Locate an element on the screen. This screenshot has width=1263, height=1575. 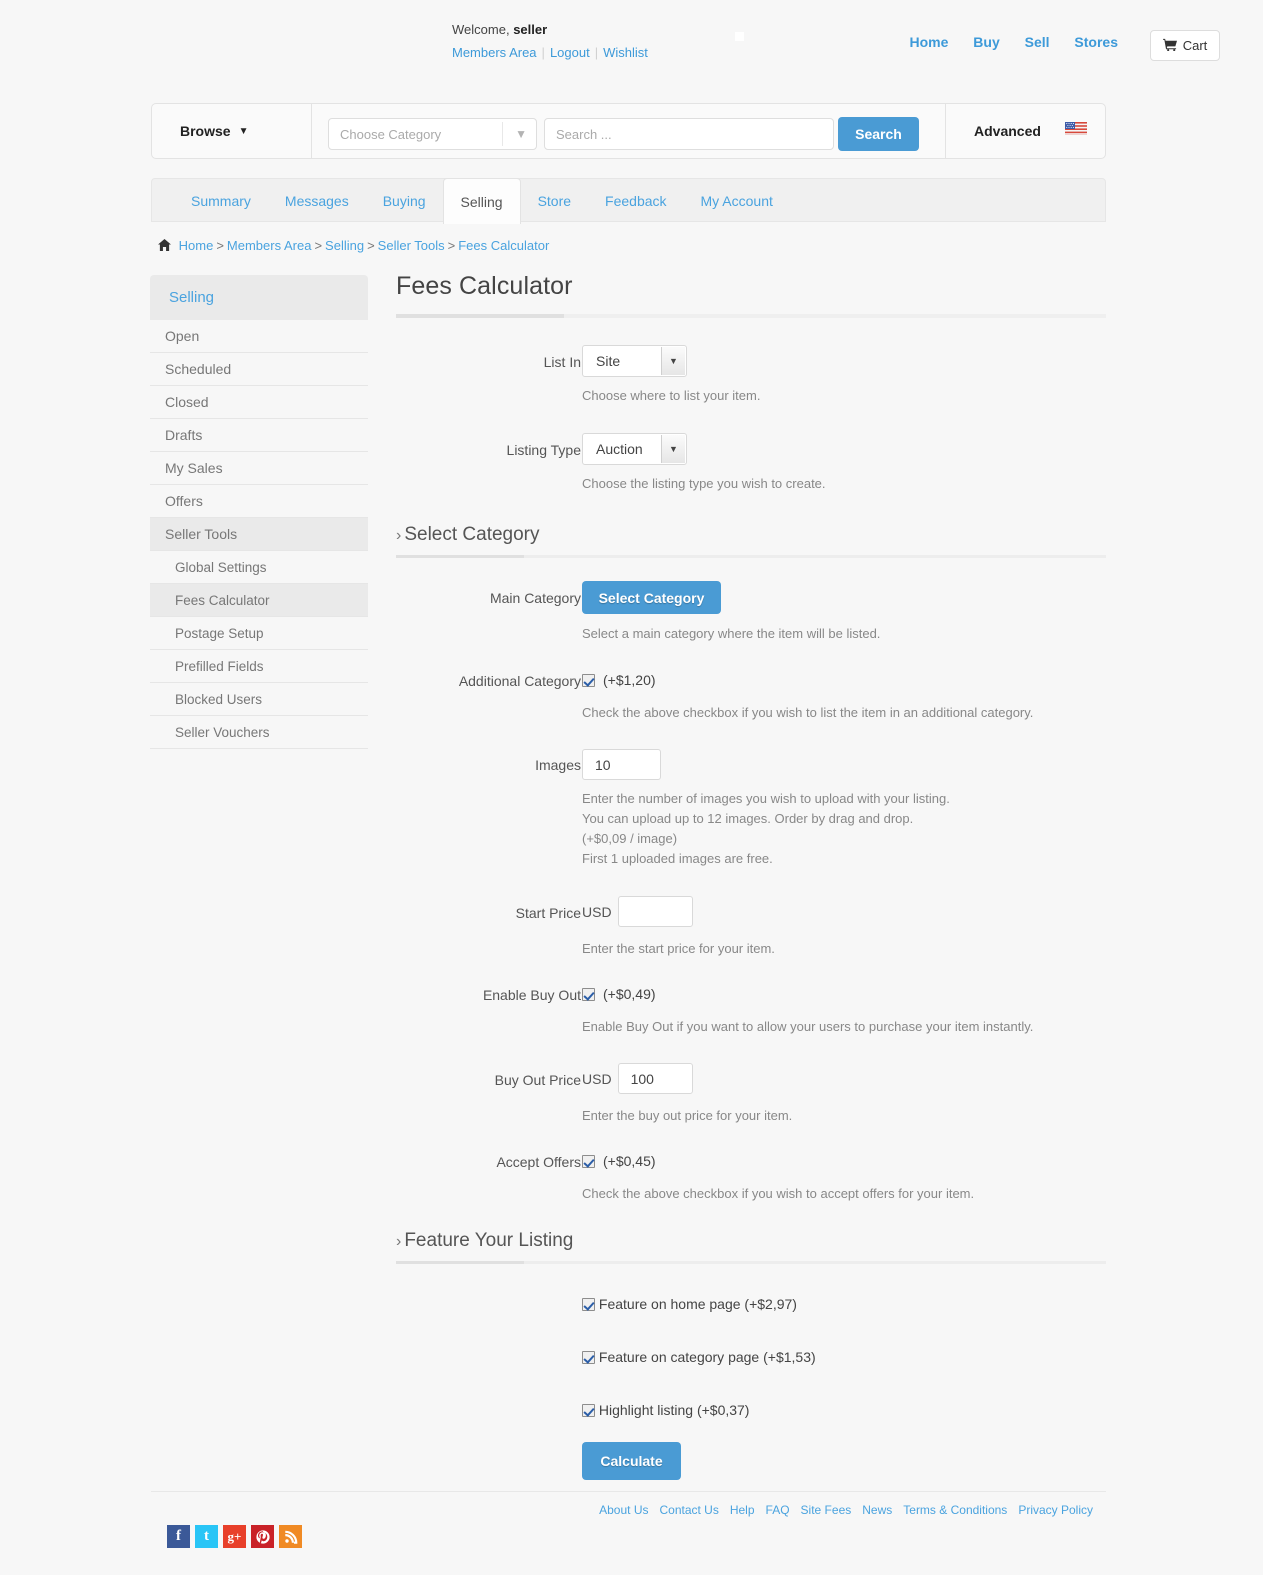
calculate-button: Calculate is located at coordinates (631, 1461).